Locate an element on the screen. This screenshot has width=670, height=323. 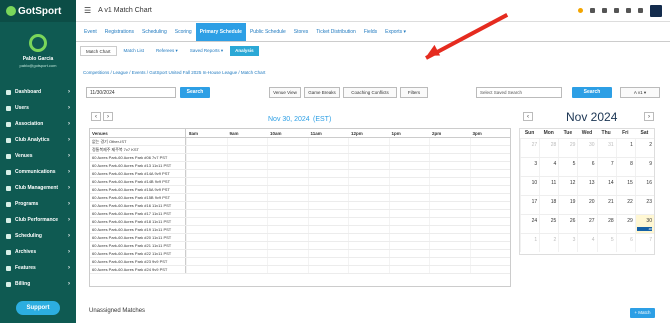
nav-users: Users › is located at coordinates (38, 108).